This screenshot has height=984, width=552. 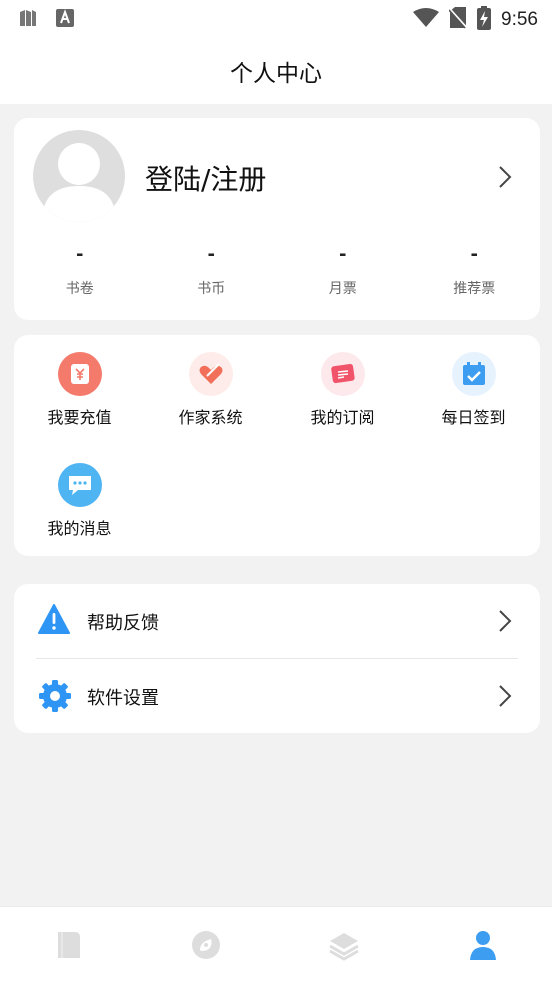 I want to click on wallet-recharge-icon, so click(x=79, y=374).